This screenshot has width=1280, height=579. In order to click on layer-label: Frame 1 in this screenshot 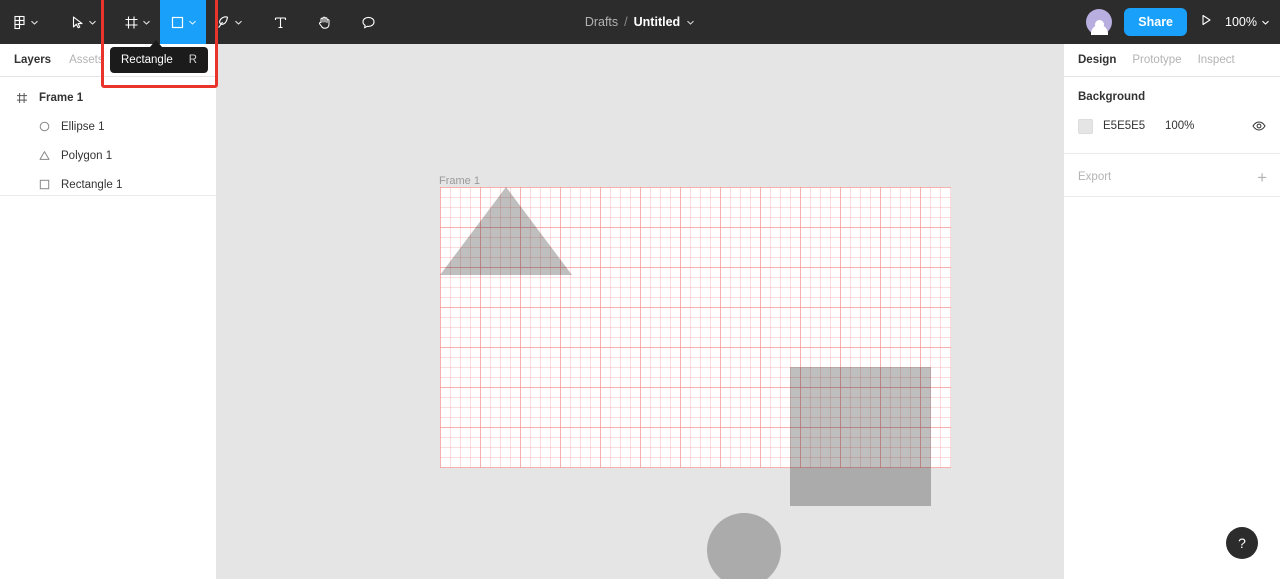, I will do `click(61, 97)`.